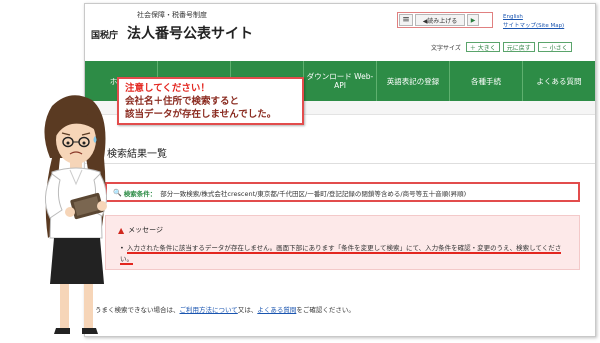 The image size is (600, 343). I want to click on callout-line-3: 該当データが存在しませんでした。, so click(201, 114).